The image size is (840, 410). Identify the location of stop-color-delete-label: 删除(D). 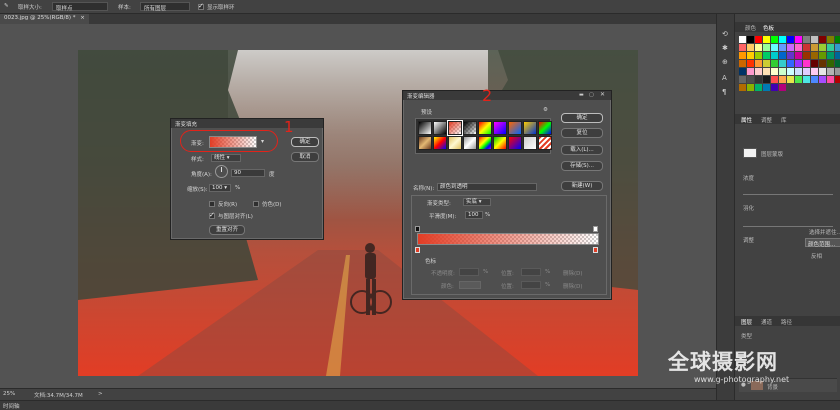
(573, 286).